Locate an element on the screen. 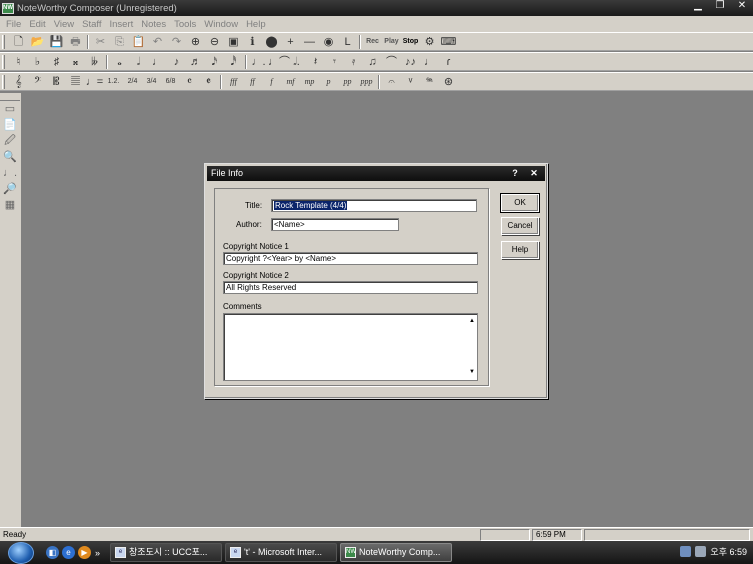  breath-mark-icon: ᵛ is located at coordinates (410, 82).